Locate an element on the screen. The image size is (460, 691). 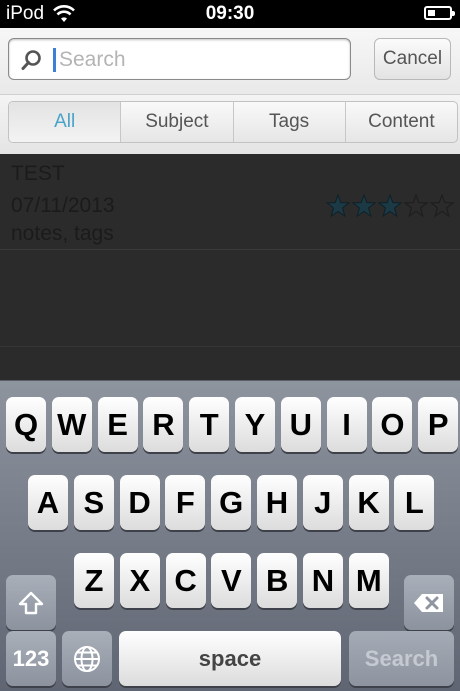
key-l: L is located at coordinates (414, 502).